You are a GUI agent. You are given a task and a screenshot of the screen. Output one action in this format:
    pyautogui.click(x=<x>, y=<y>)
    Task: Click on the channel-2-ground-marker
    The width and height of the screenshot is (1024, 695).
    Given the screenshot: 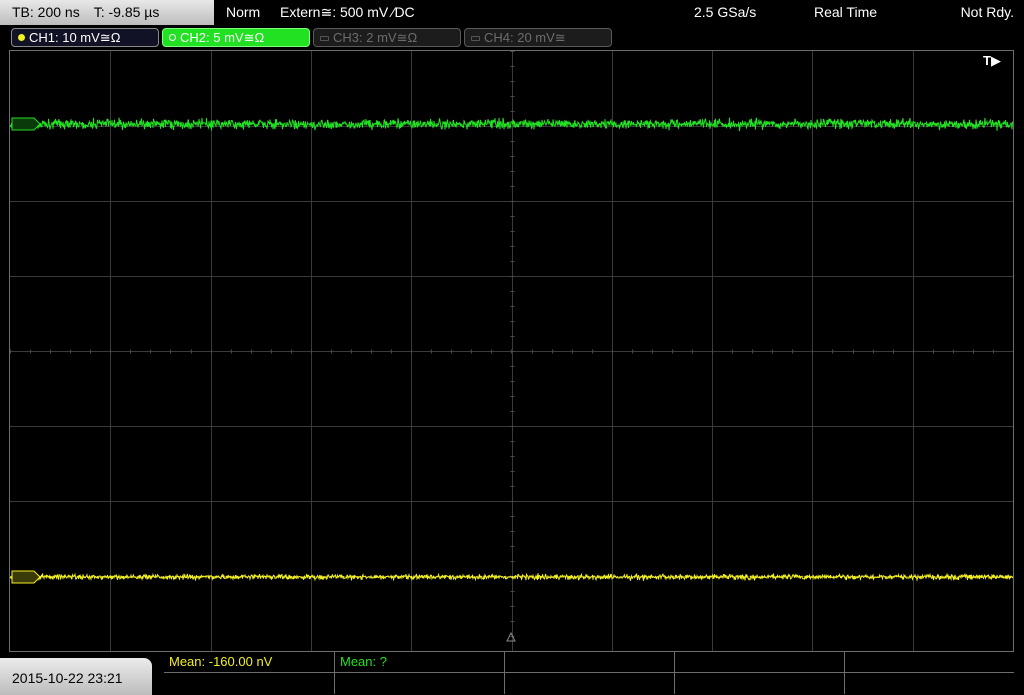 What is the action you would take?
    pyautogui.click(x=26, y=124)
    